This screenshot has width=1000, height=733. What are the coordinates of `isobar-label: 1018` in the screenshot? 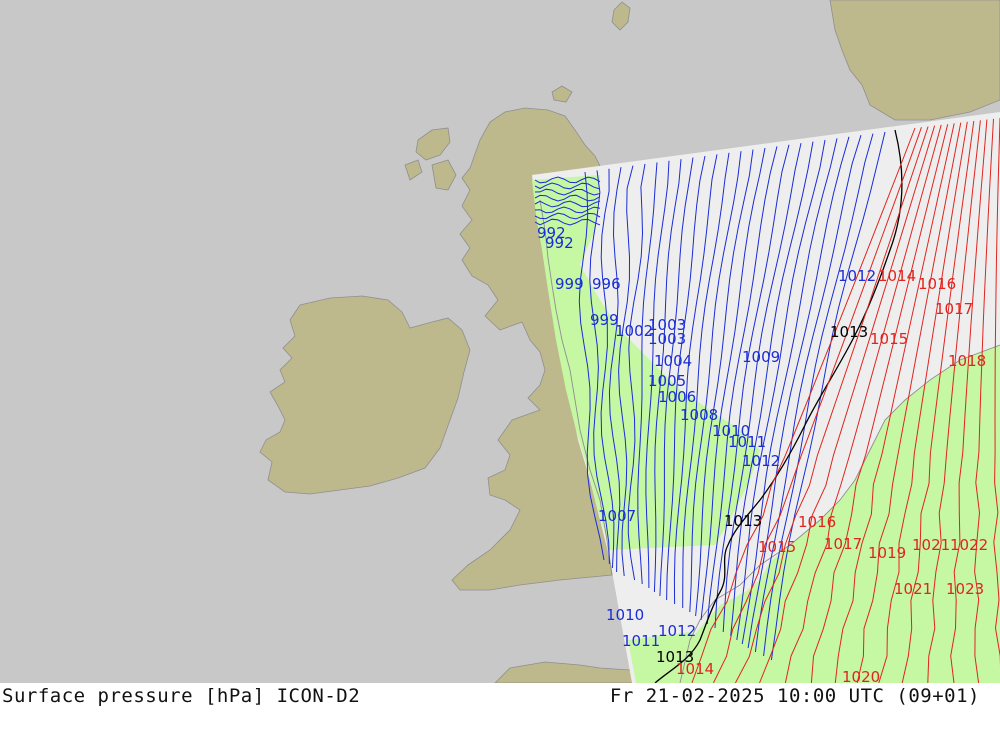 It's located at (967, 361).